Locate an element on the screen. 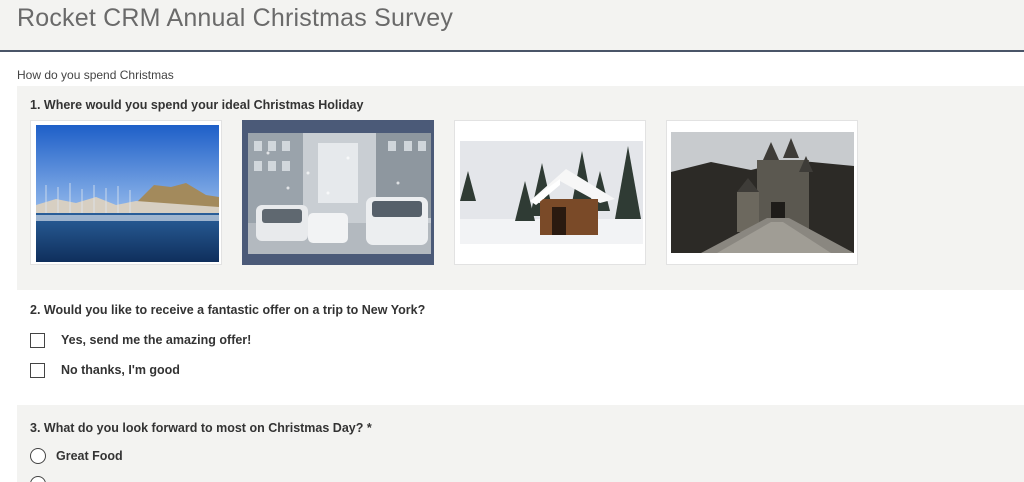  snowy-cabin-image is located at coordinates (551, 192).